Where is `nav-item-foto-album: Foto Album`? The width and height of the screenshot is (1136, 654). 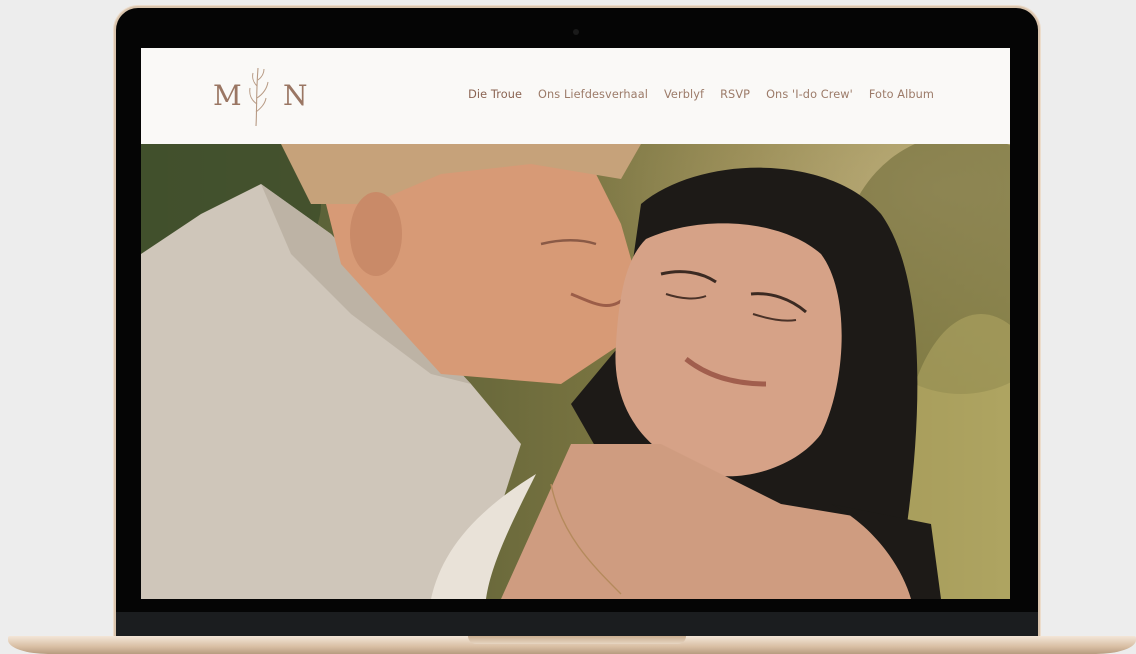
nav-item-foto-album: Foto Album is located at coordinates (901, 94).